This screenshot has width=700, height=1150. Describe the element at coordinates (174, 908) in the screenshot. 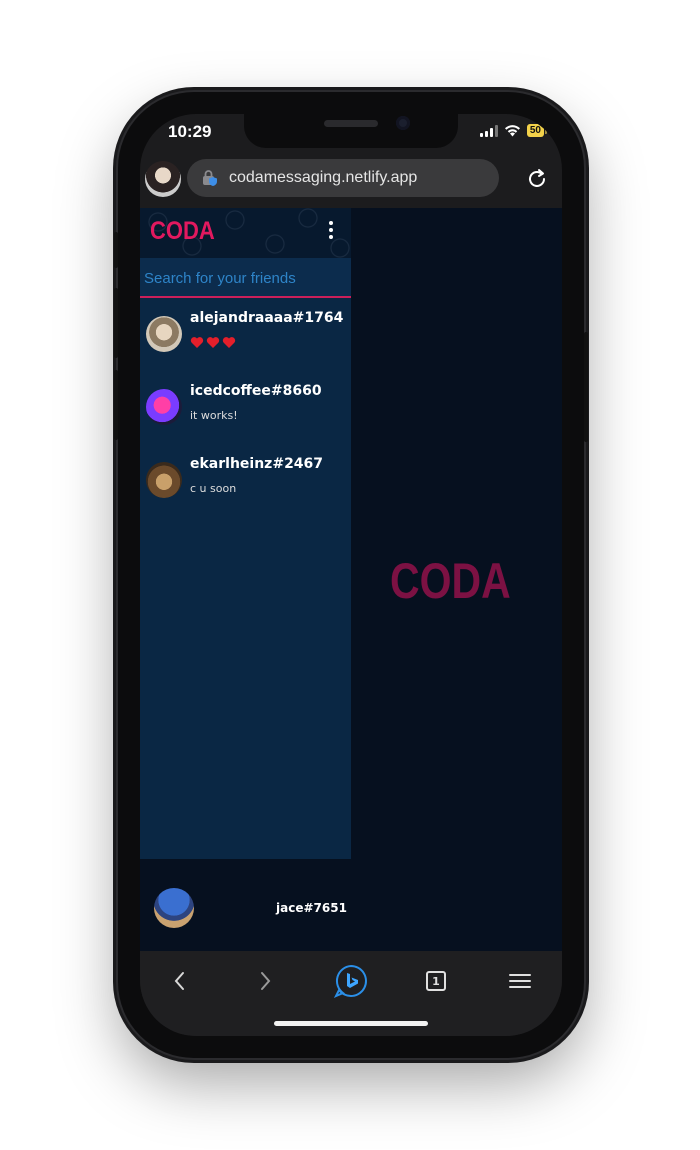

I see `current-user-avatar` at that location.